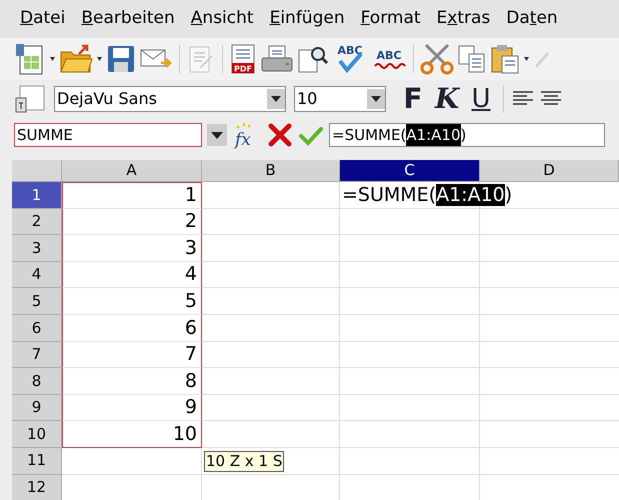 This screenshot has width=619, height=500. What do you see at coordinates (132, 355) in the screenshot?
I see `table-cell: 7` at bounding box center [132, 355].